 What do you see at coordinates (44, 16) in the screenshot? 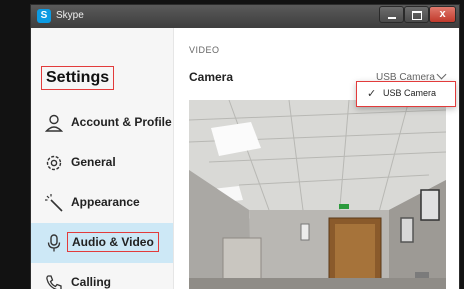
I see `skype-logo-icon: S` at bounding box center [44, 16].